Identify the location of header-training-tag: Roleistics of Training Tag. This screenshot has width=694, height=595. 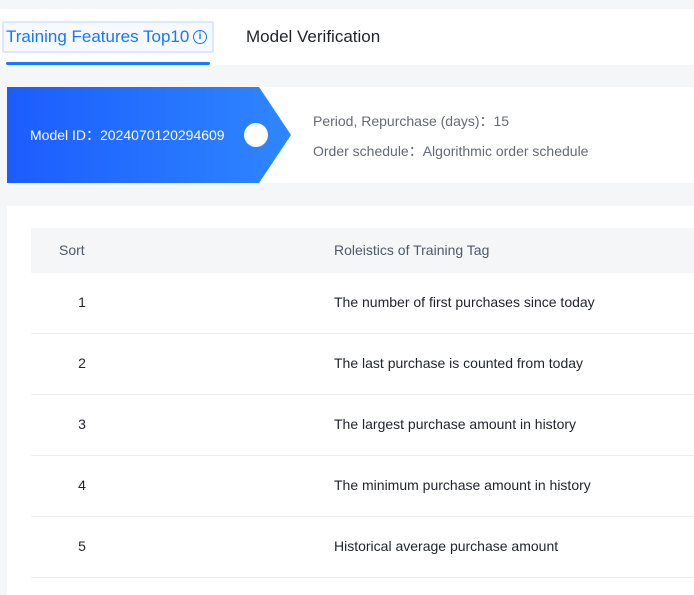
(412, 250).